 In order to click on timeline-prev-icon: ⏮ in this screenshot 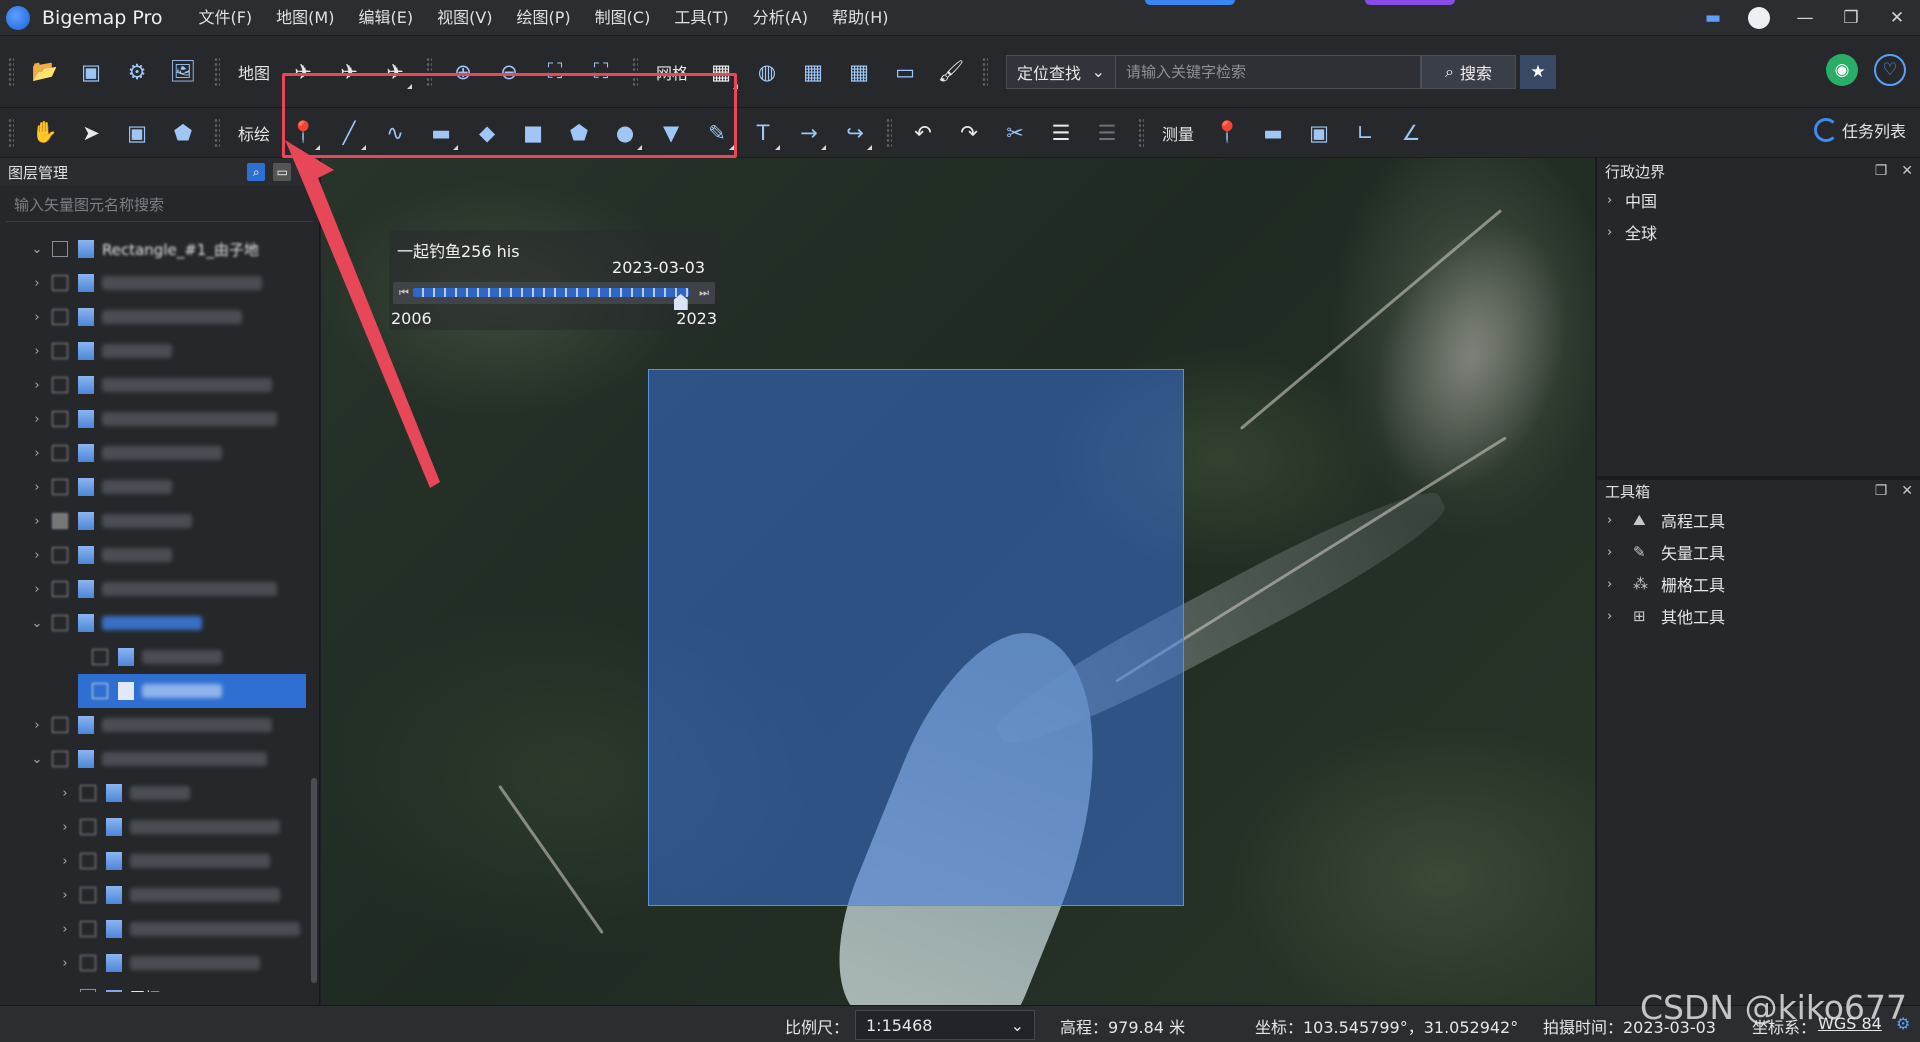, I will do `click(404, 293)`.